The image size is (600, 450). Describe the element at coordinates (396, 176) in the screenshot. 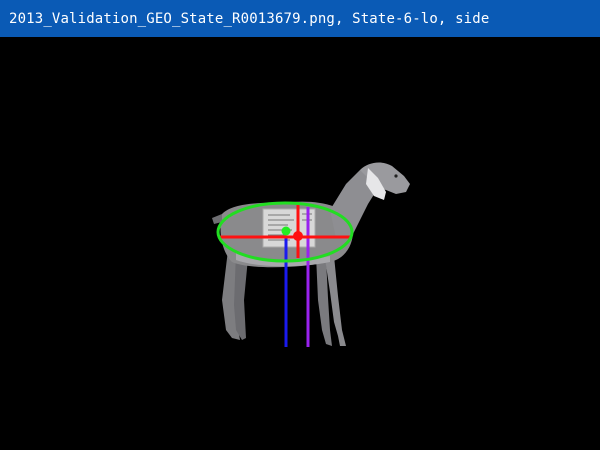

I see `goat-eye` at that location.